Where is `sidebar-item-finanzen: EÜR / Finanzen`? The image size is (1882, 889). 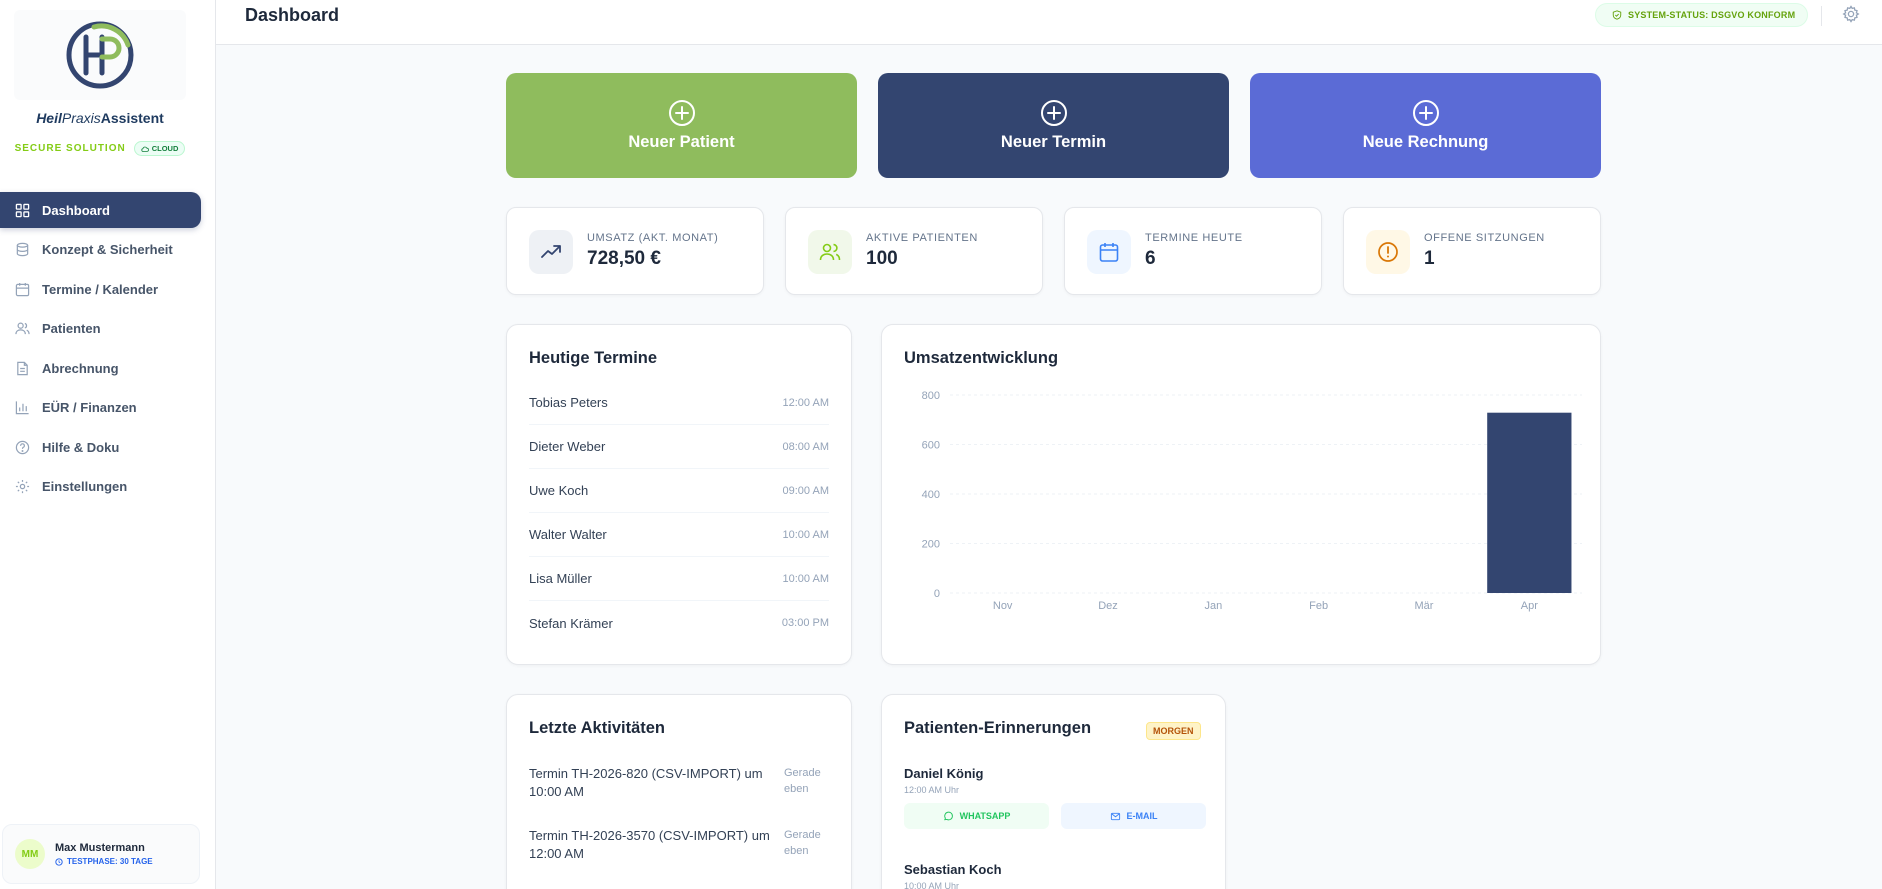
sidebar-item-finanzen: EÜR / Finanzen is located at coordinates (100, 408).